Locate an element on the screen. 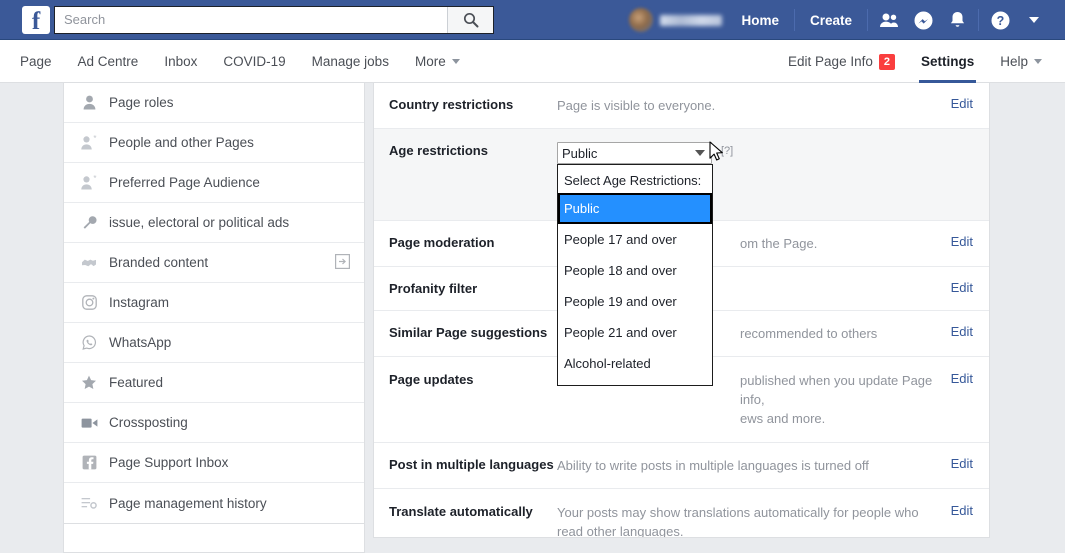  row-title: Profanity filter is located at coordinates (433, 288).